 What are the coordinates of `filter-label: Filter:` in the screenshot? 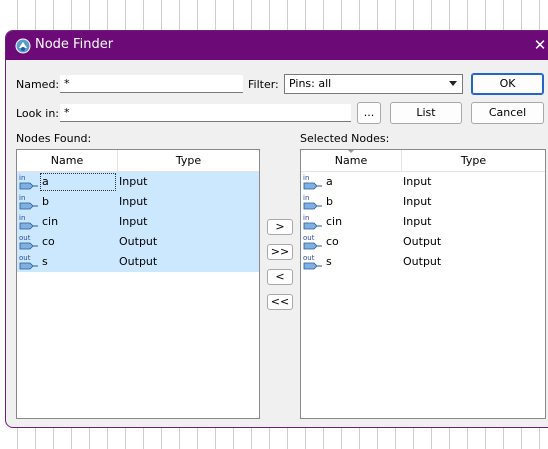 It's located at (263, 84).